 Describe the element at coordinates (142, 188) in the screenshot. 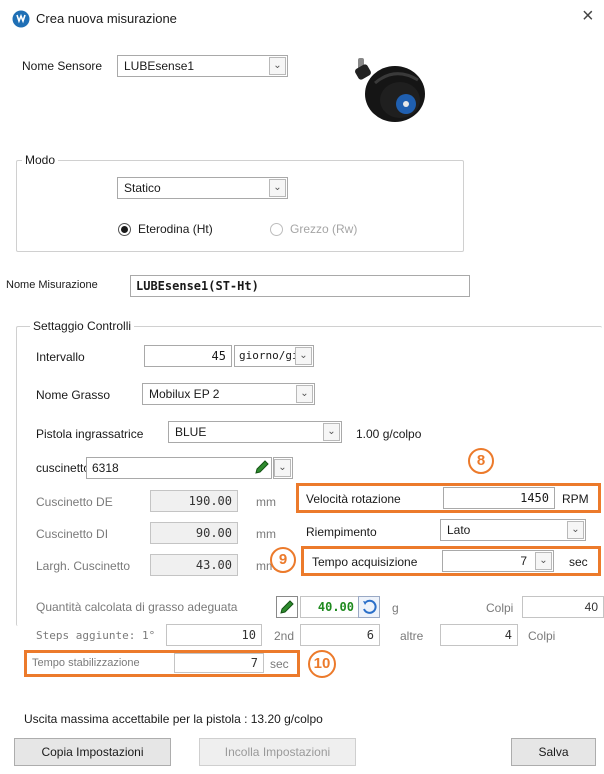

I see `mode-value: Statico` at that location.